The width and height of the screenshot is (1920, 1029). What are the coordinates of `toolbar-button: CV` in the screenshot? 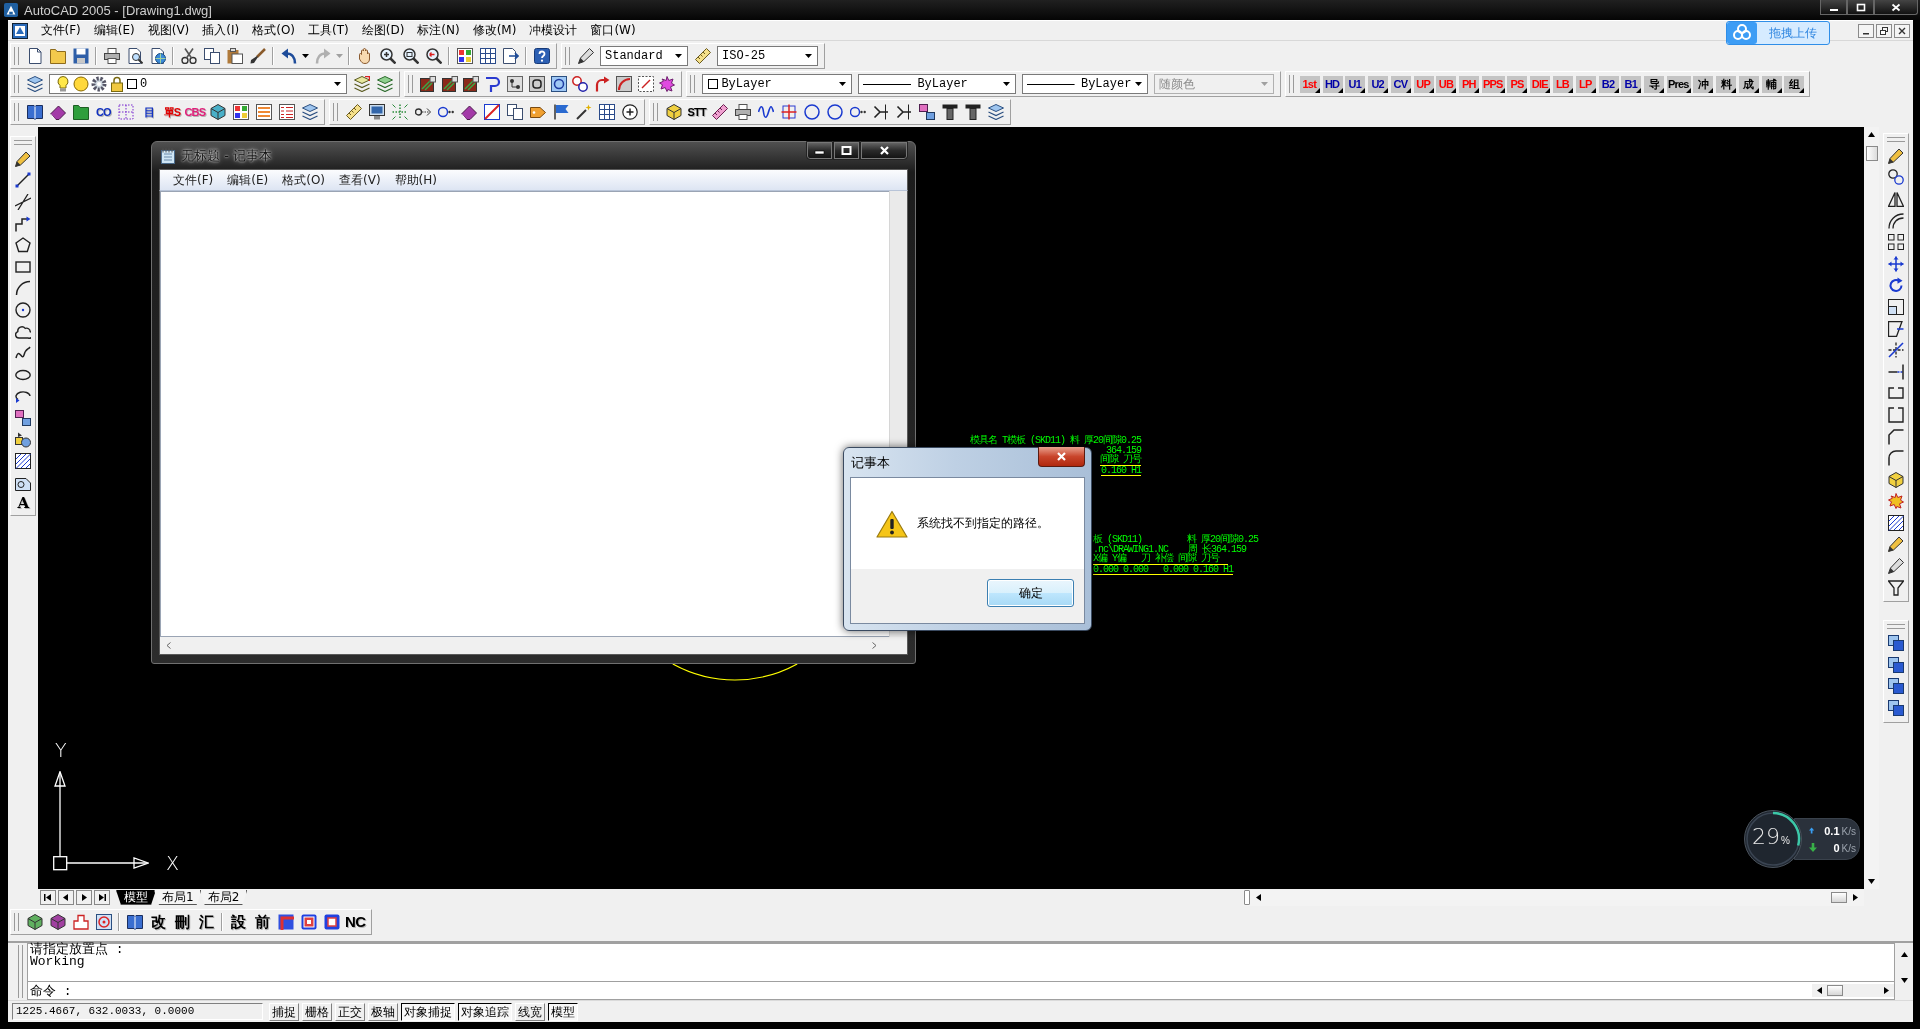 It's located at (1400, 84).